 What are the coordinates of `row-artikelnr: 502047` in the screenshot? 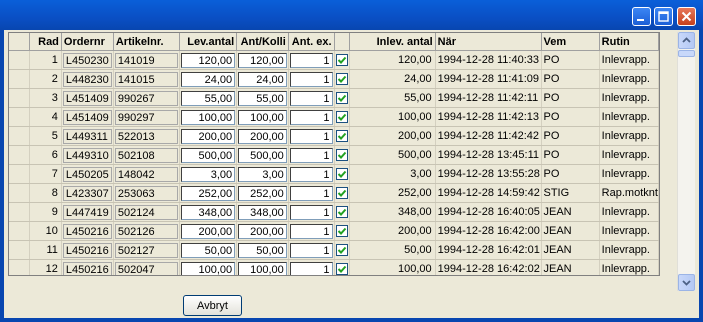 It's located at (146, 268).